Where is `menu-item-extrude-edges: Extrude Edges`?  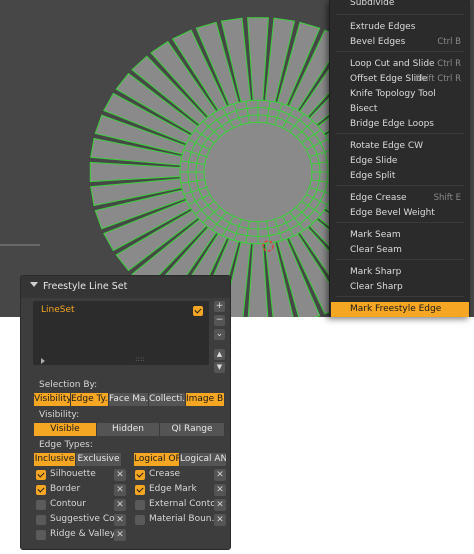
menu-item-extrude-edges: Extrude Edges is located at coordinates (400, 27).